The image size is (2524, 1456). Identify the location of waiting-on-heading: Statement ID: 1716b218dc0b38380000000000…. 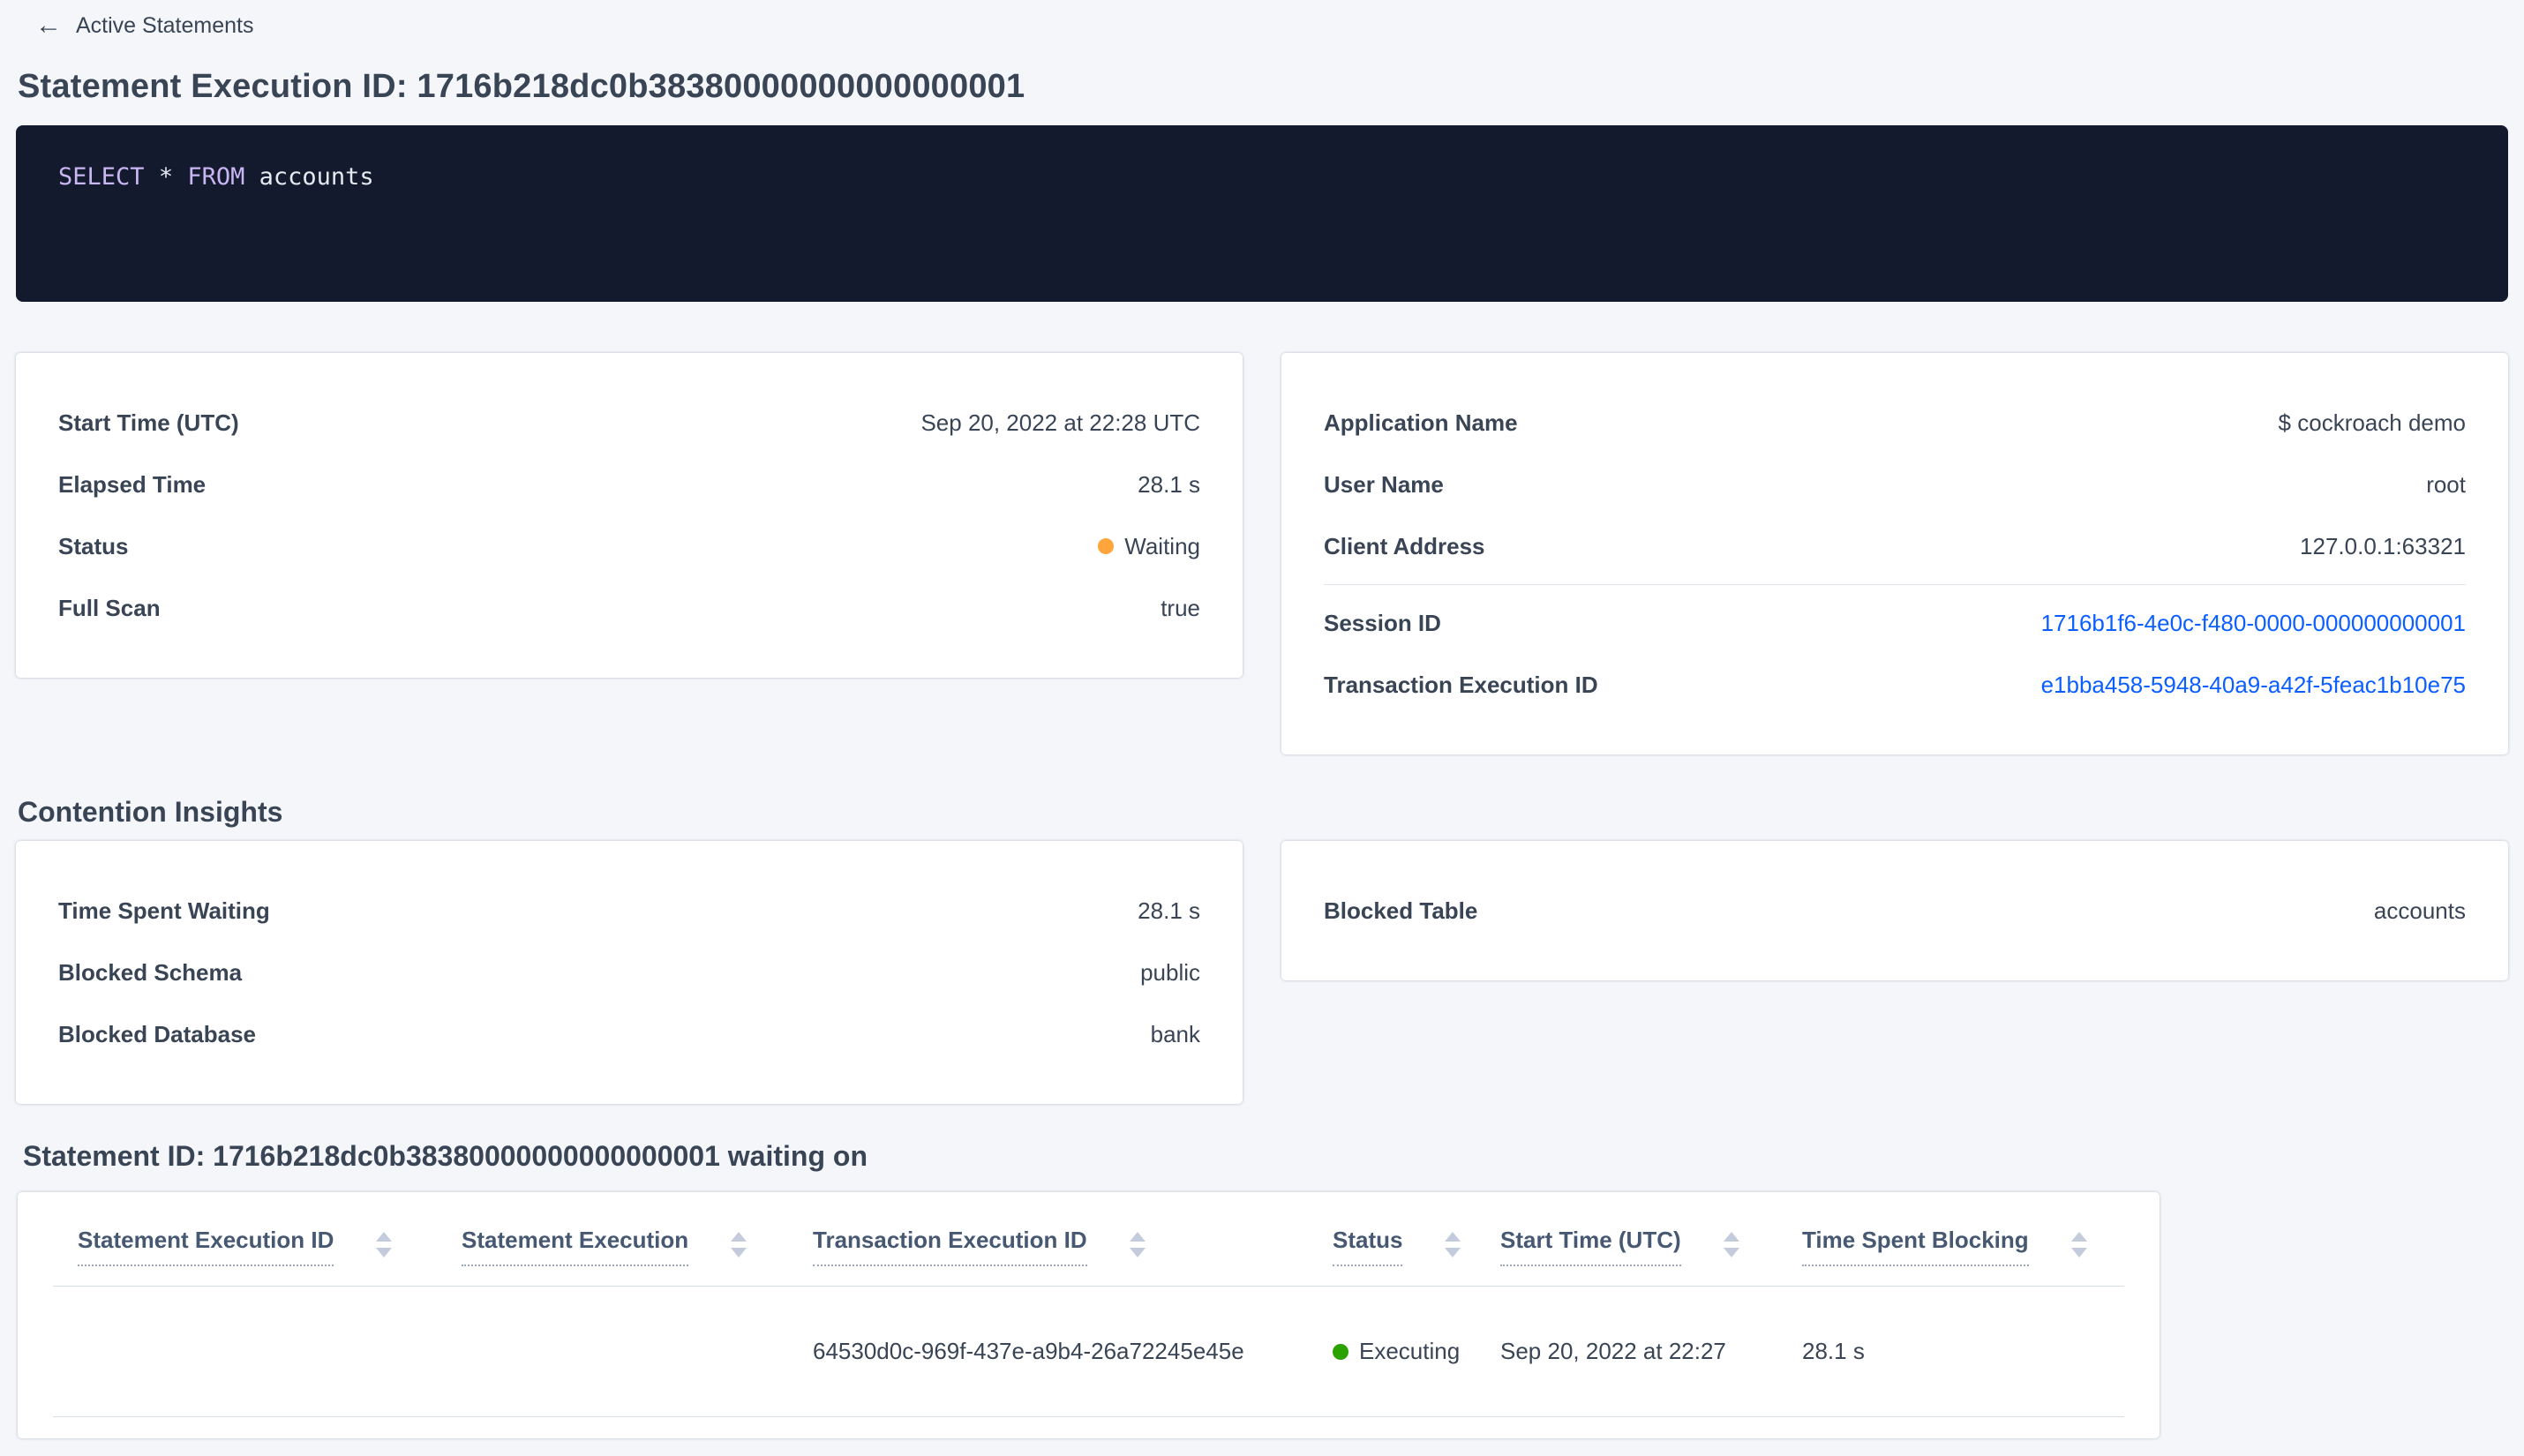
(445, 1156).